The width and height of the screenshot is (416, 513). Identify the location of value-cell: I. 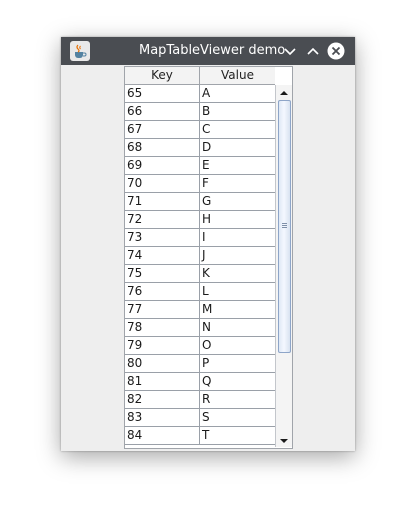
(237, 237).